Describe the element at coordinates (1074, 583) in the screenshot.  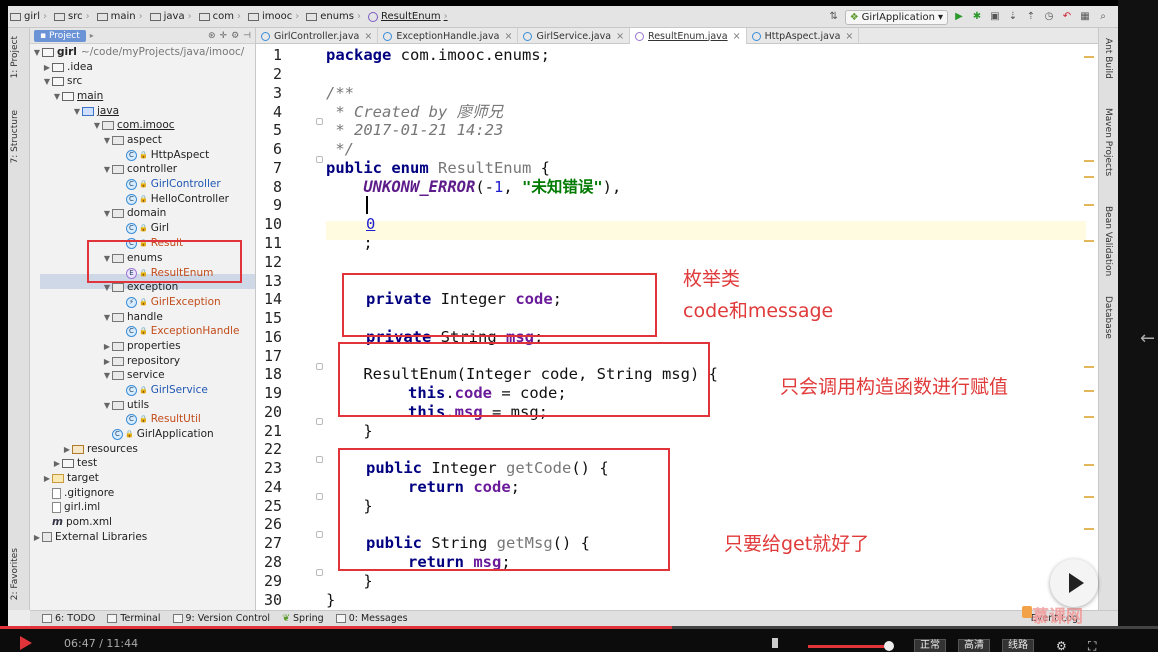
I see `play-overlay-button` at that location.